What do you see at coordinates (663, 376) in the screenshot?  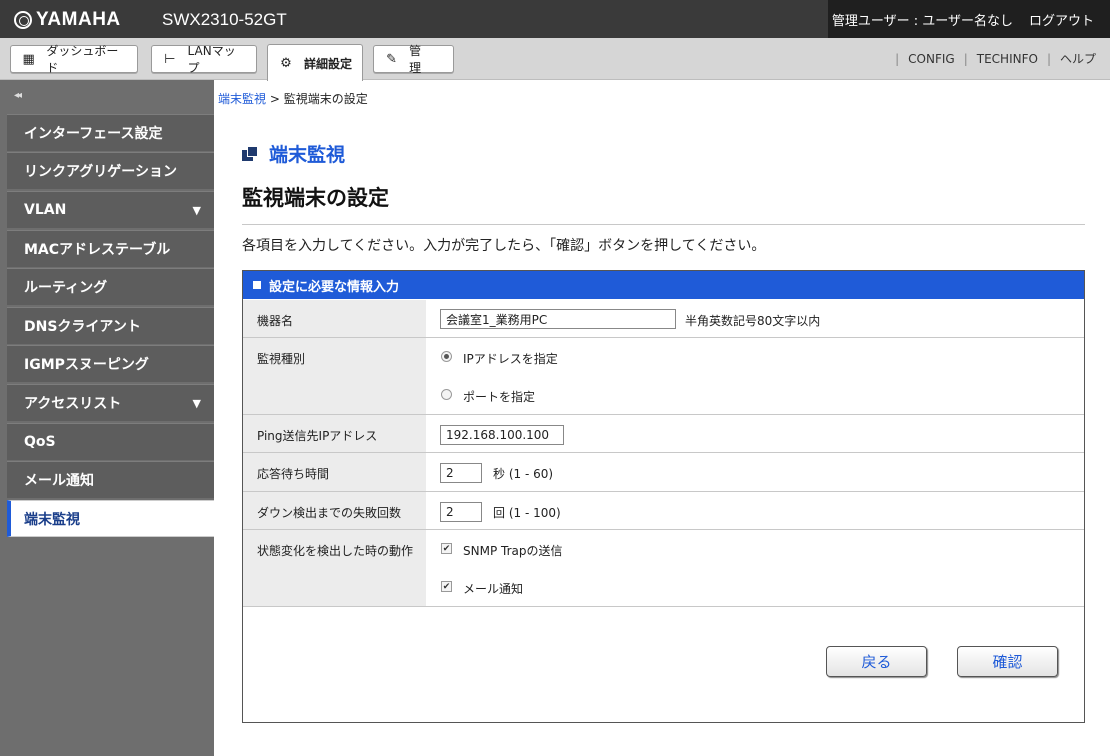 I see `form-row-monitor-type: 監視種別 IPアドレスを指定 ポートを指定` at bounding box center [663, 376].